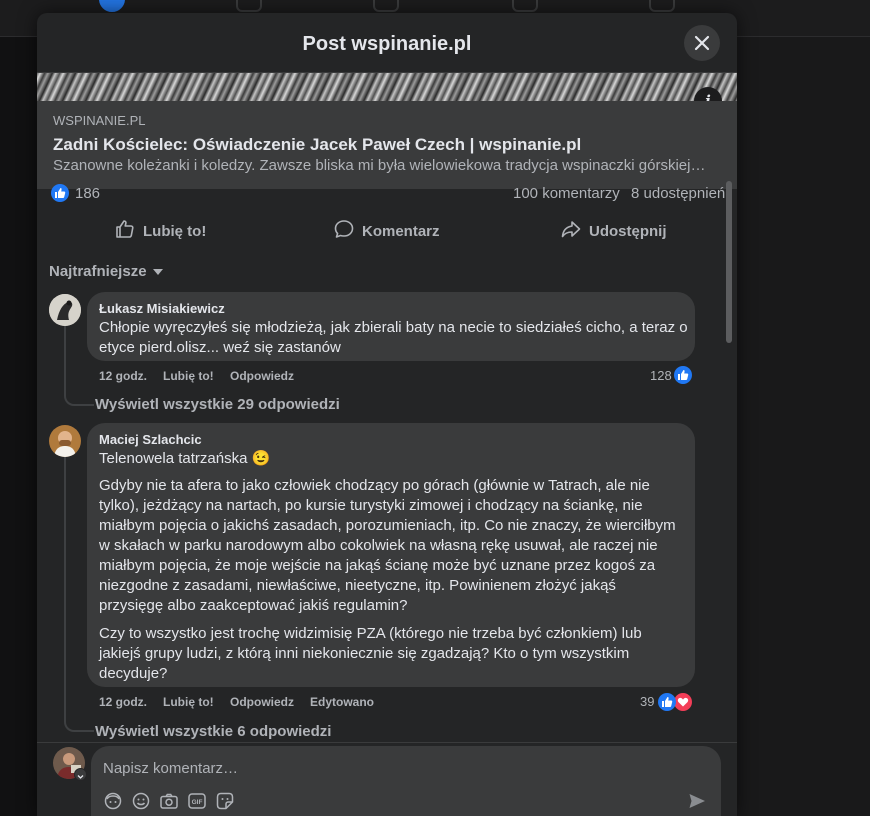 The image size is (870, 816). I want to click on like-button: Lubię to!, so click(185, 231).